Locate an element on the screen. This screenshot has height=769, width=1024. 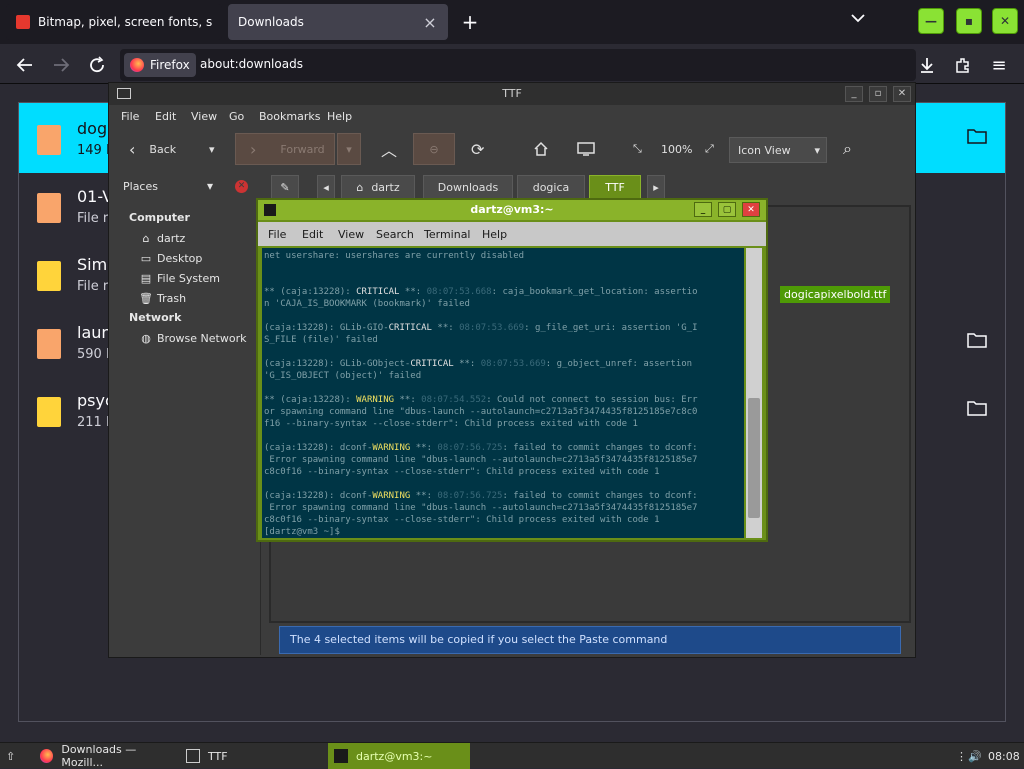
reload-icon is located at coordinates (97, 65).